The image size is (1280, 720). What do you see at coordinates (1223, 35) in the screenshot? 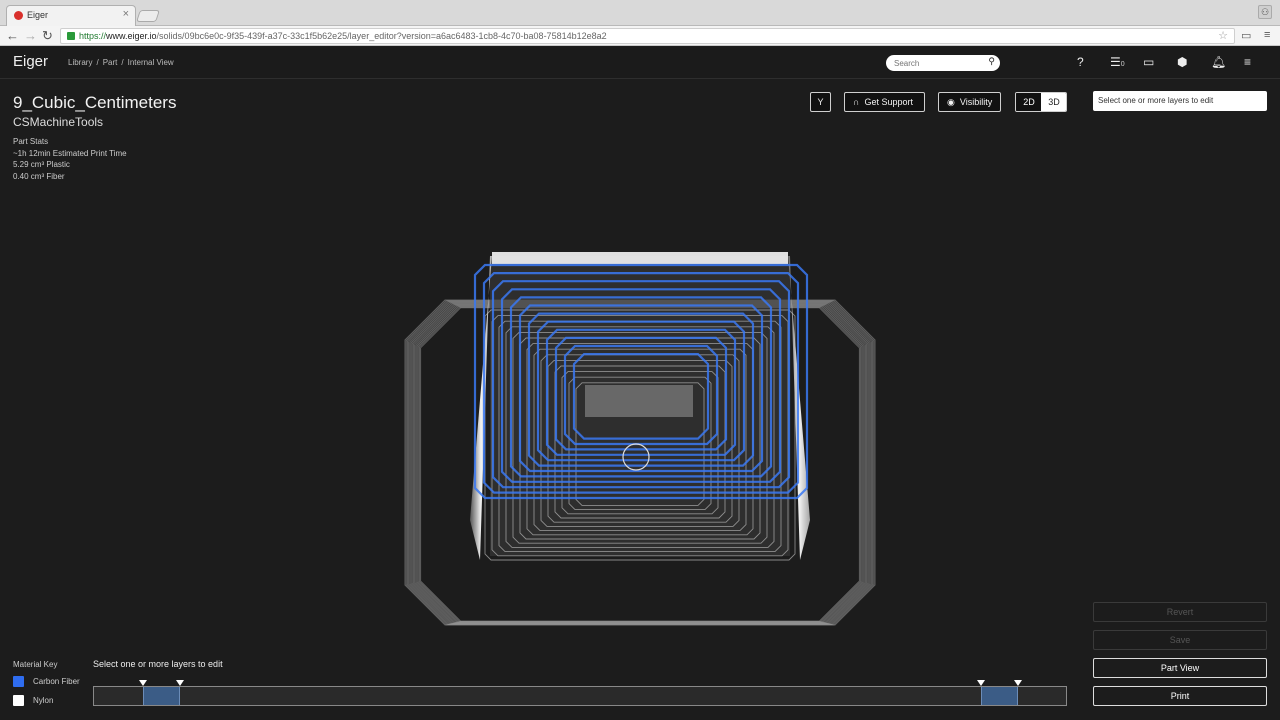
I see `bookmark-star-icon: ☆` at bounding box center [1223, 35].